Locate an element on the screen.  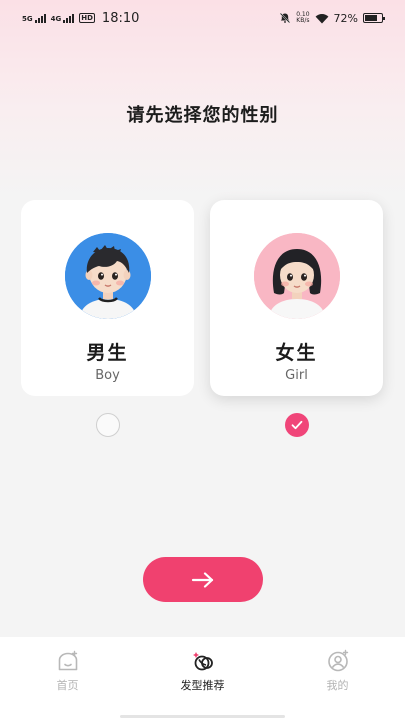
bottom-tab-bar: 首页 发型推荐 我的 is located at coordinates (202, 678).